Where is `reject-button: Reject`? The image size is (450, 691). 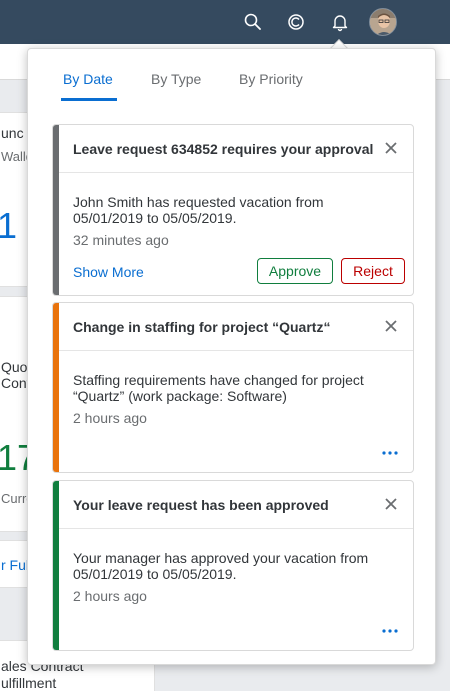
reject-button: Reject is located at coordinates (373, 271).